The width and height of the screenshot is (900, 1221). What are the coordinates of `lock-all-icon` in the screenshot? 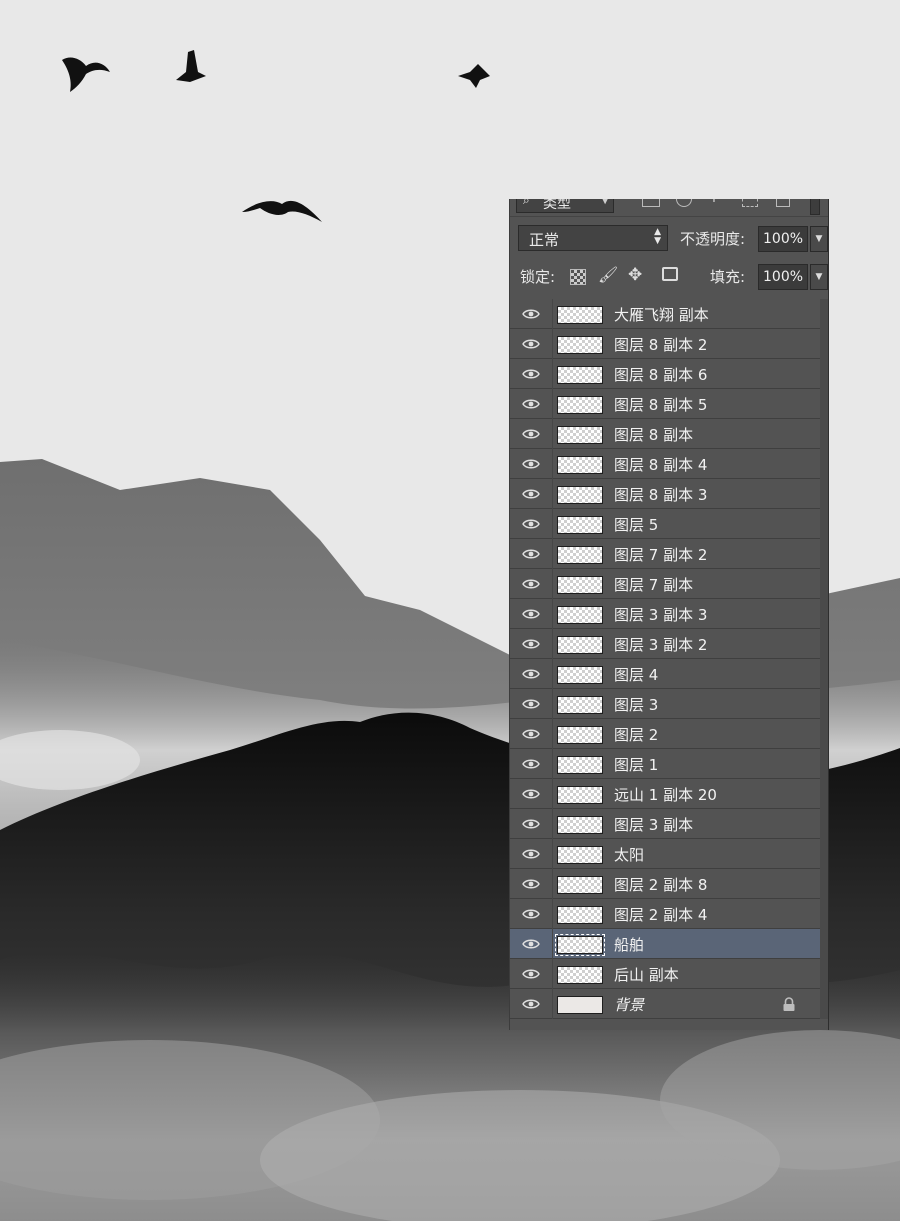 It's located at (670, 274).